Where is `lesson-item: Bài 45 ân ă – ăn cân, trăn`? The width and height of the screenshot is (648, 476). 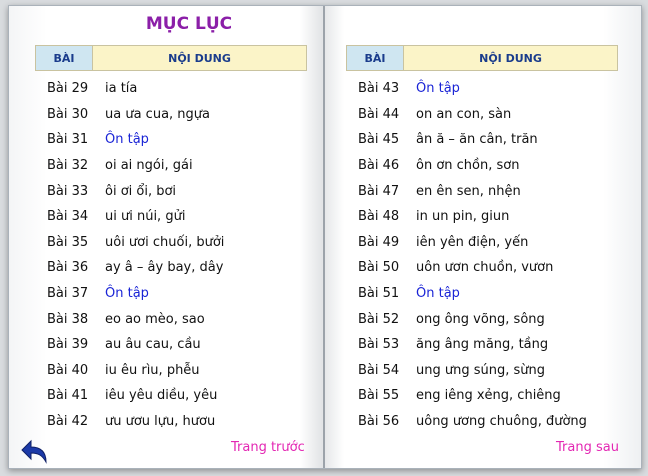 lesson-item: Bài 45 ân ă – ăn cân, trăn is located at coordinates (481, 140).